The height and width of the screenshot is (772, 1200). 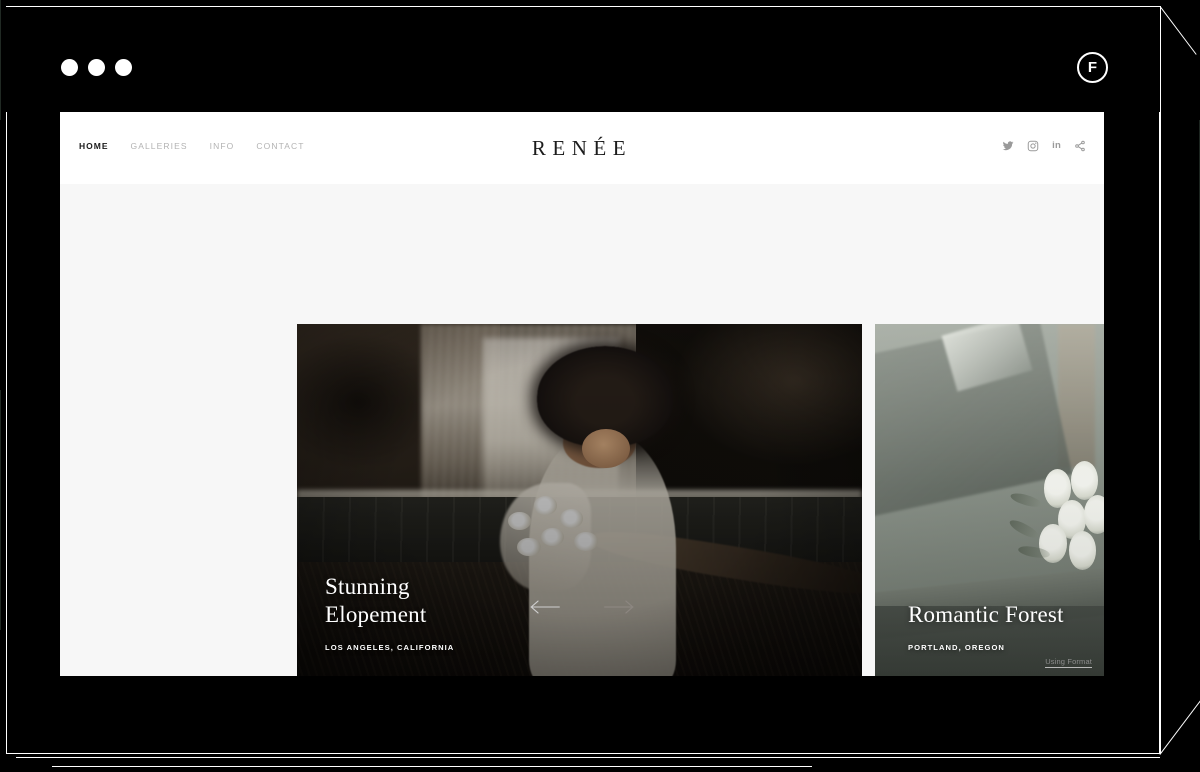 I want to click on window-dot-maximize, so click(x=123, y=67).